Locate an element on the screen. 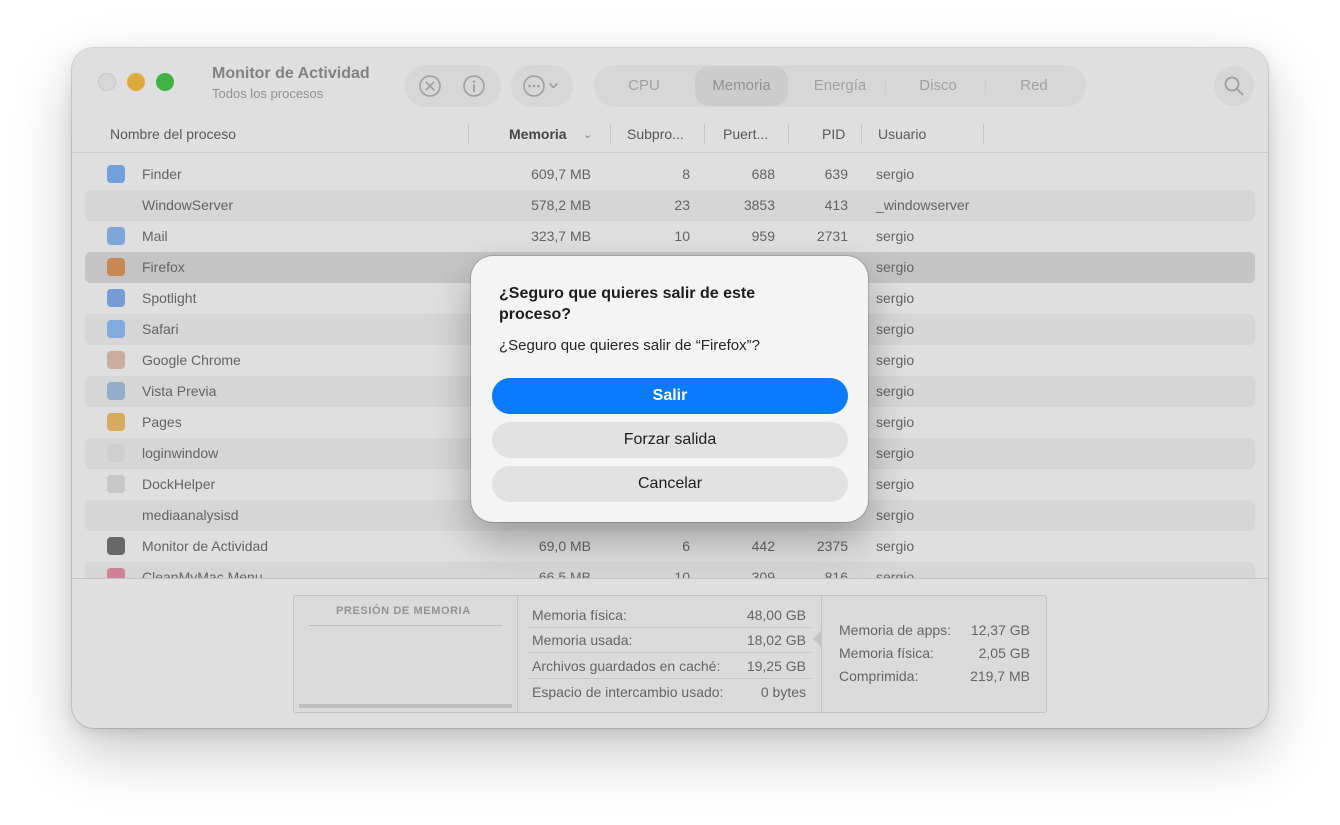 Image resolution: width=1340 pixels, height=825 pixels. process-name: Pages is located at coordinates (162, 422).